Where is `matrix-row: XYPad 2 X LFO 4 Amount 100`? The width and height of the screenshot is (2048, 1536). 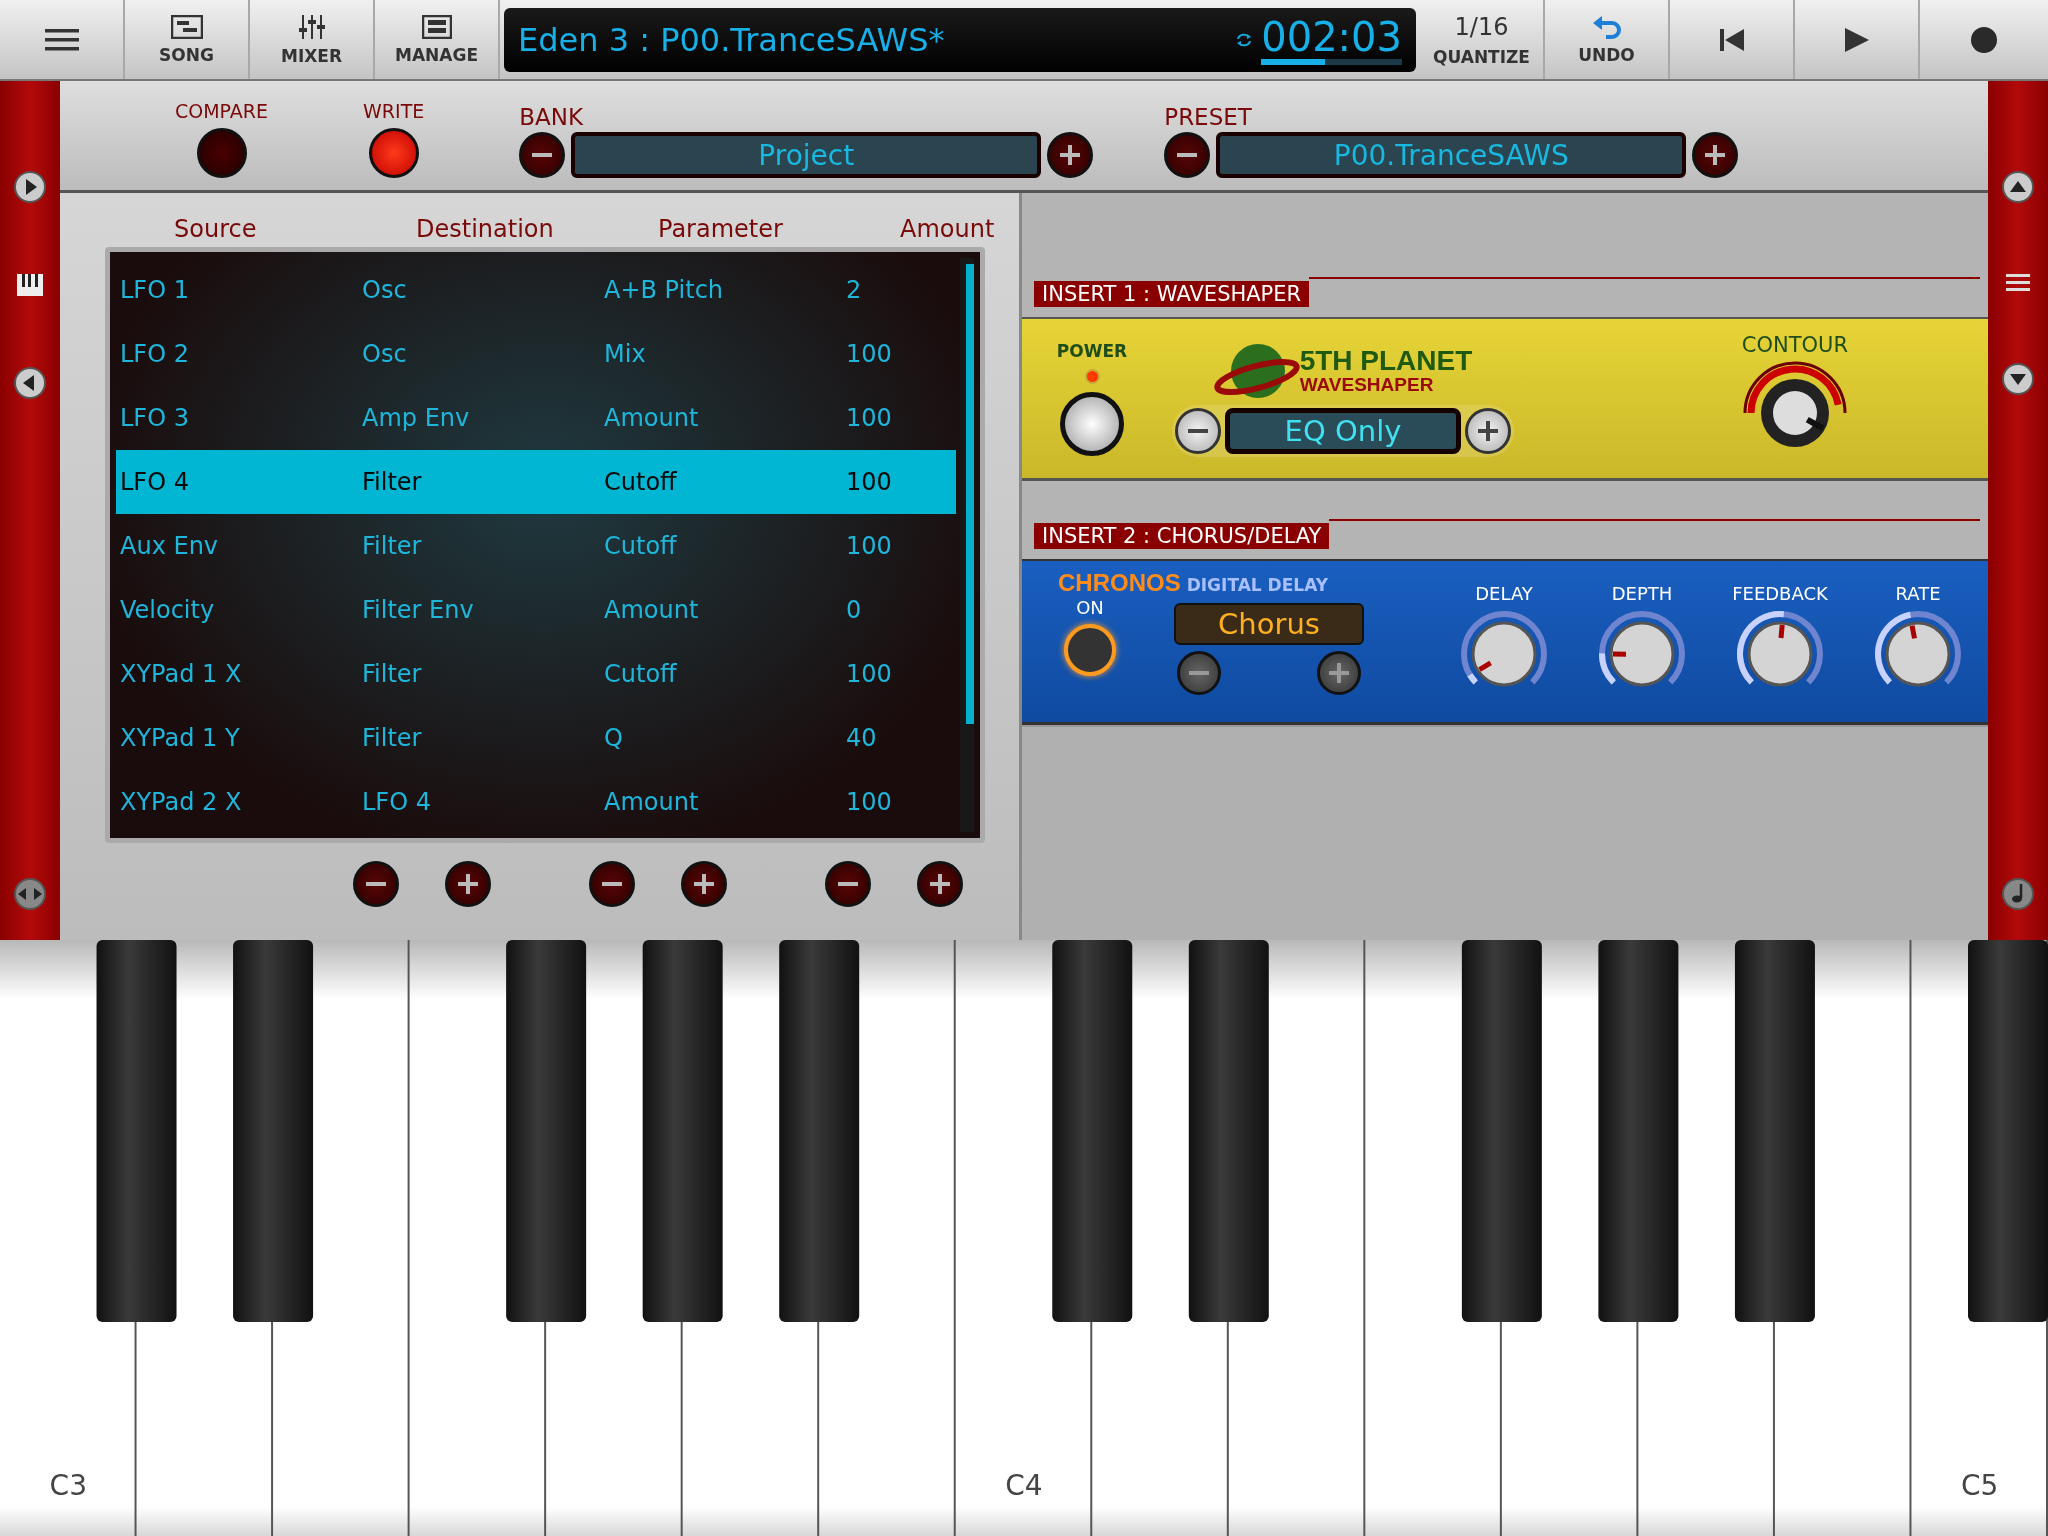 matrix-row: XYPad 2 X LFO 4 Amount 100 is located at coordinates (536, 802).